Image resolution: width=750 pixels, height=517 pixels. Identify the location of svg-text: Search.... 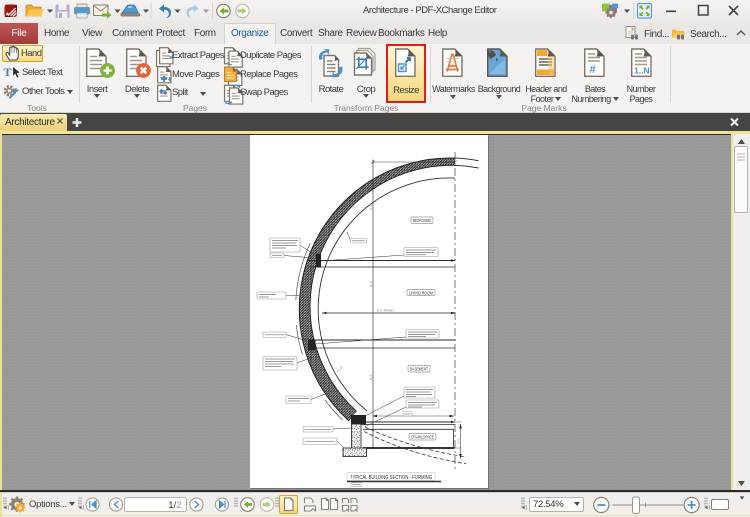
(708, 34).